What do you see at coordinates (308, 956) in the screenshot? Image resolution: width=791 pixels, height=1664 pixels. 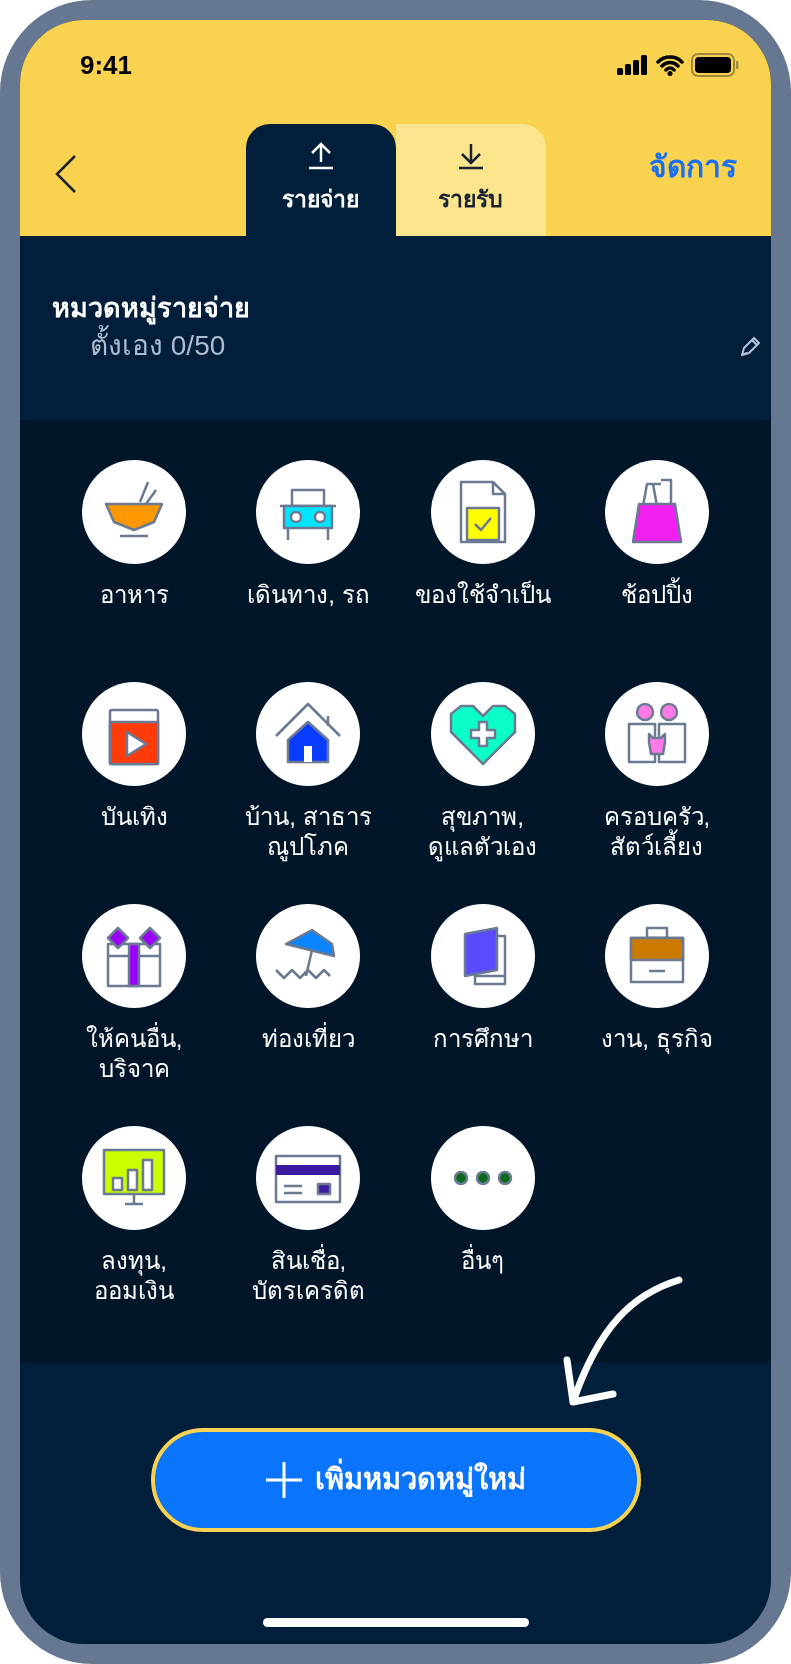 I see `beach-umbrella-icon` at bounding box center [308, 956].